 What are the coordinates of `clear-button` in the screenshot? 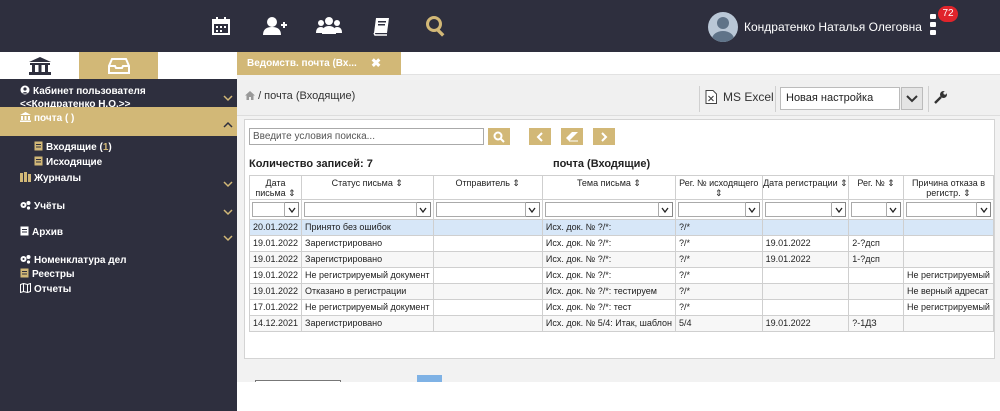 It's located at (572, 136).